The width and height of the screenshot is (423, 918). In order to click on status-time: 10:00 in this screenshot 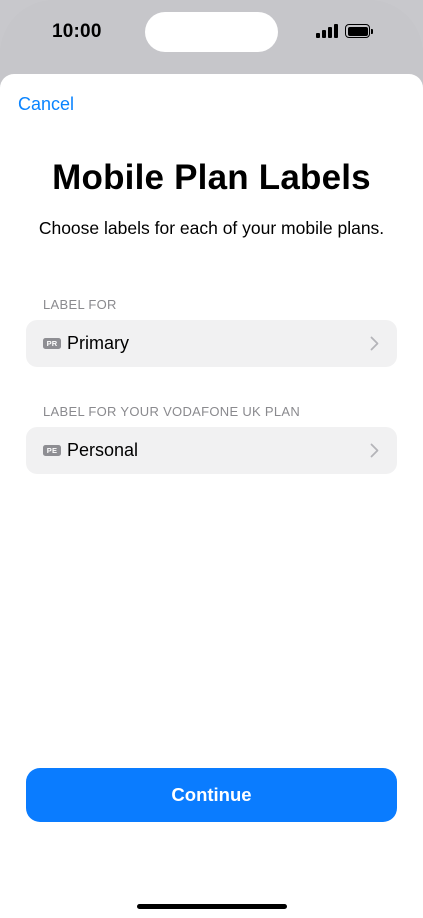, I will do `click(77, 31)`.